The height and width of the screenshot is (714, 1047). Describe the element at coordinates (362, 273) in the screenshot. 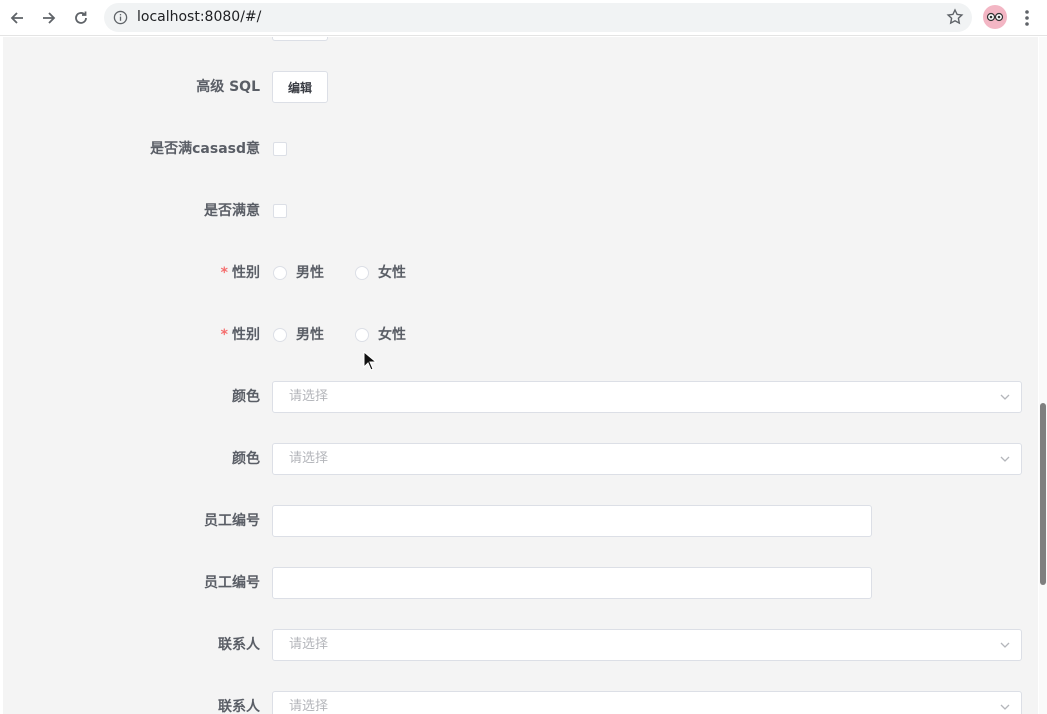

I see `gender-1-female-radio` at that location.